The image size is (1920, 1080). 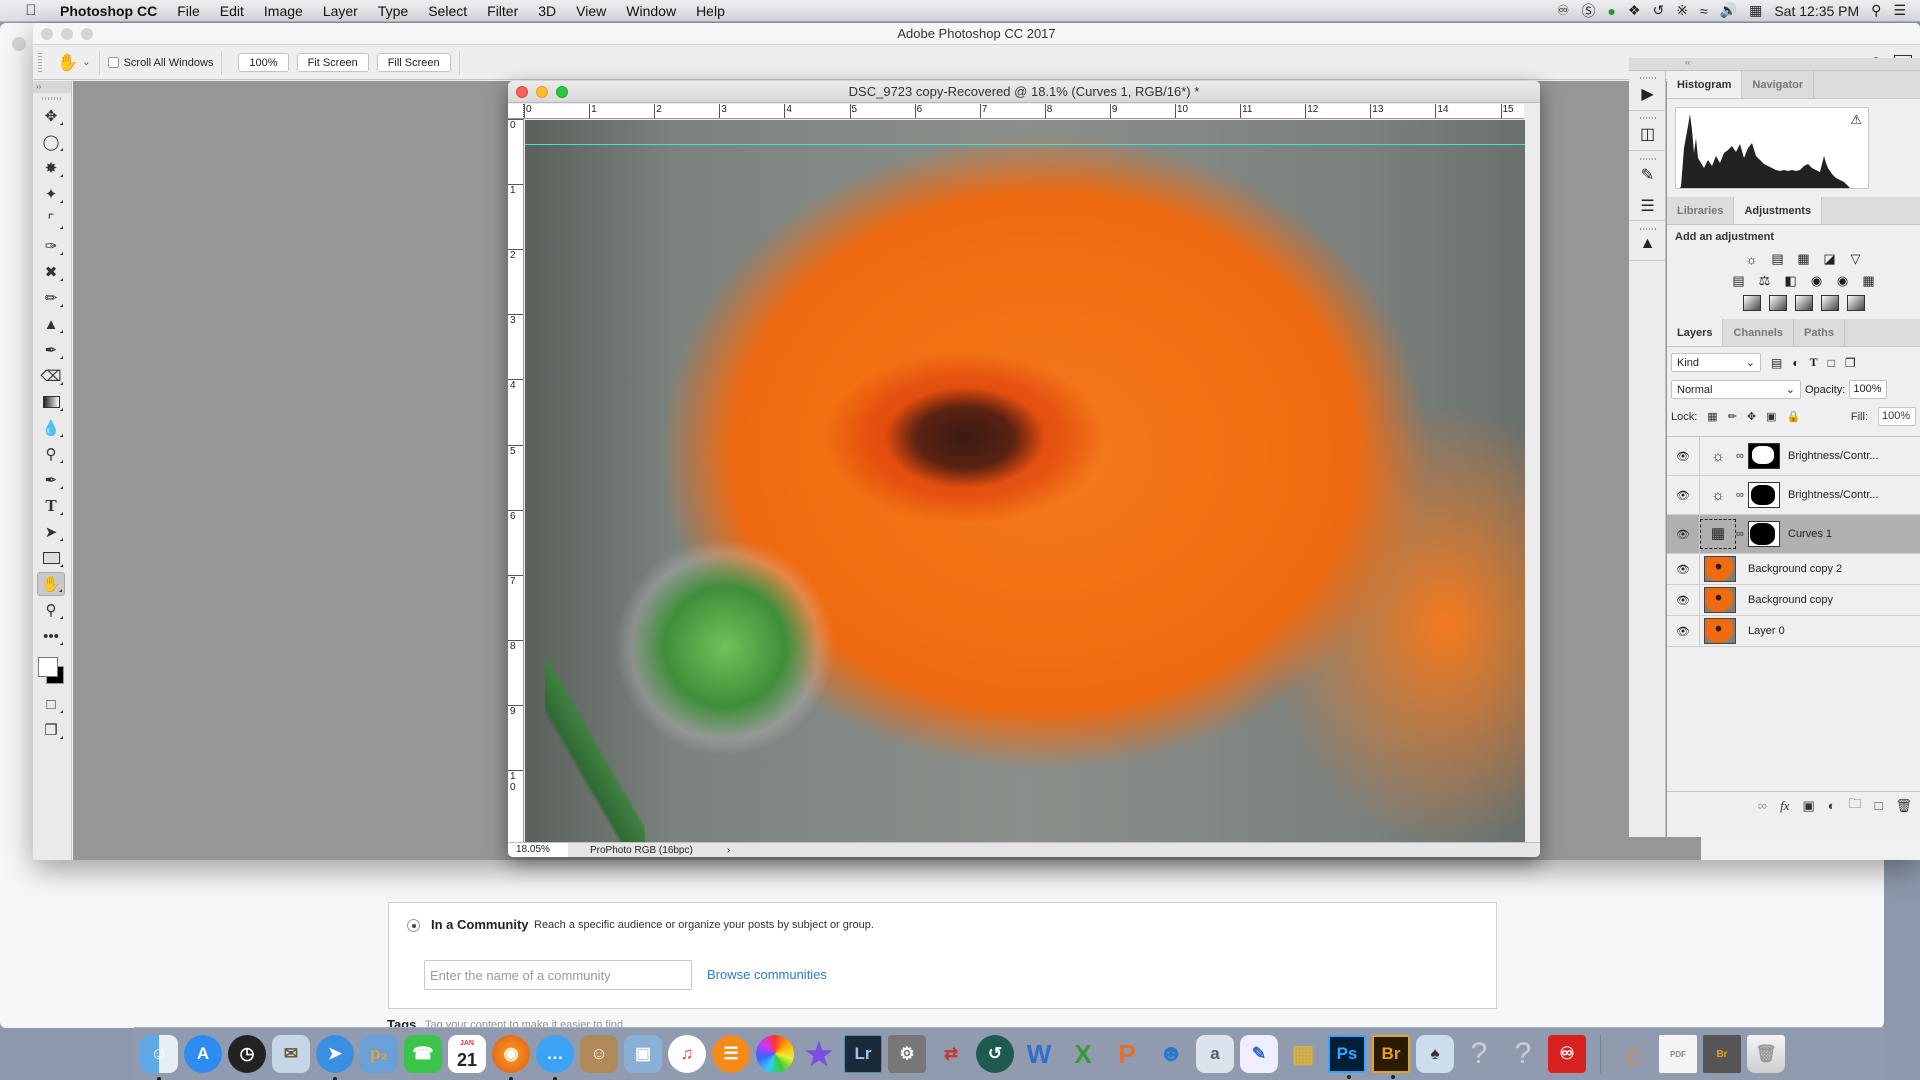 I want to click on dock-calendar: JAN 21, so click(x=467, y=1054).